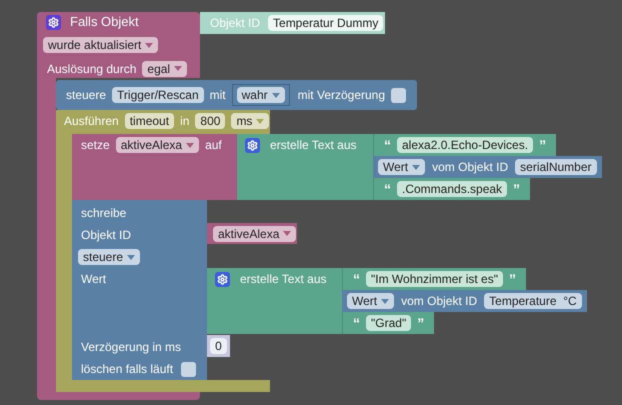 This screenshot has height=405, width=622. What do you see at coordinates (100, 45) in the screenshot?
I see `condition-dropdown: wurde aktualisiert` at bounding box center [100, 45].